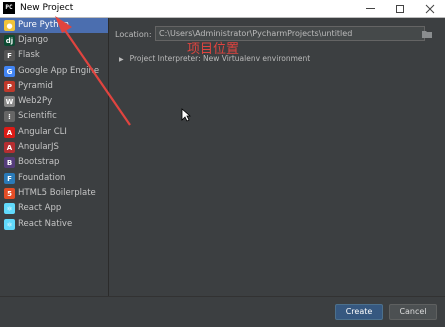 The height and width of the screenshot is (327, 445). Describe the element at coordinates (57, 193) in the screenshot. I see `sidebar-item-label: HTML5 Boilerplate` at that location.